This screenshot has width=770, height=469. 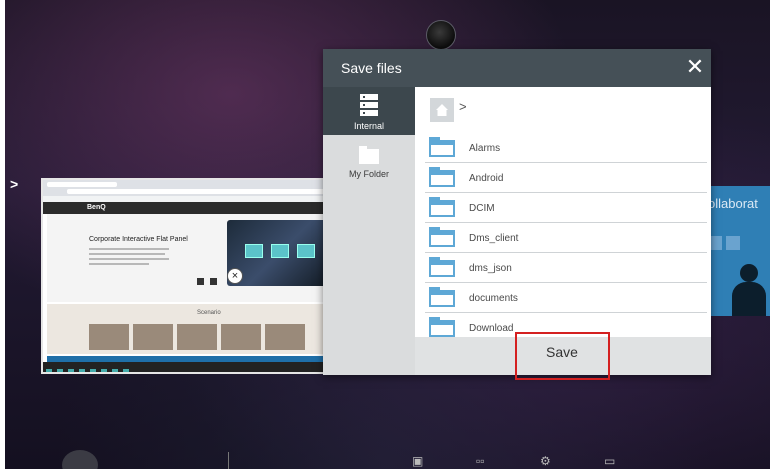 What do you see at coordinates (486, 178) in the screenshot?
I see `folder-name: Android` at bounding box center [486, 178].